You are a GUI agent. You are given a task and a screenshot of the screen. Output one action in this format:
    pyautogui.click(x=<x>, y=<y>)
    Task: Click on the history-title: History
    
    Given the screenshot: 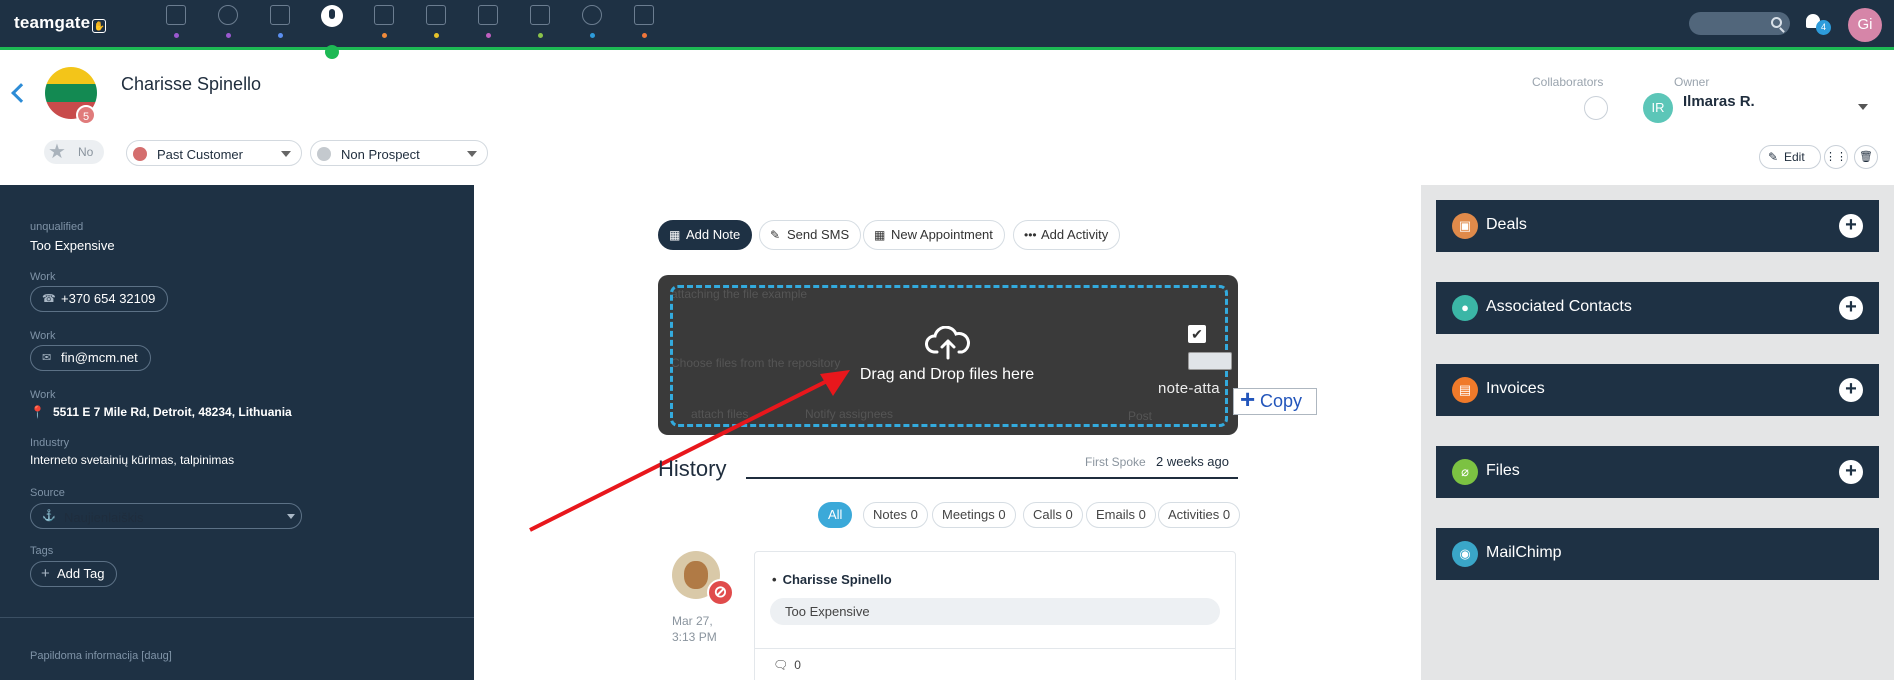 What is the action you would take?
    pyautogui.click(x=692, y=468)
    